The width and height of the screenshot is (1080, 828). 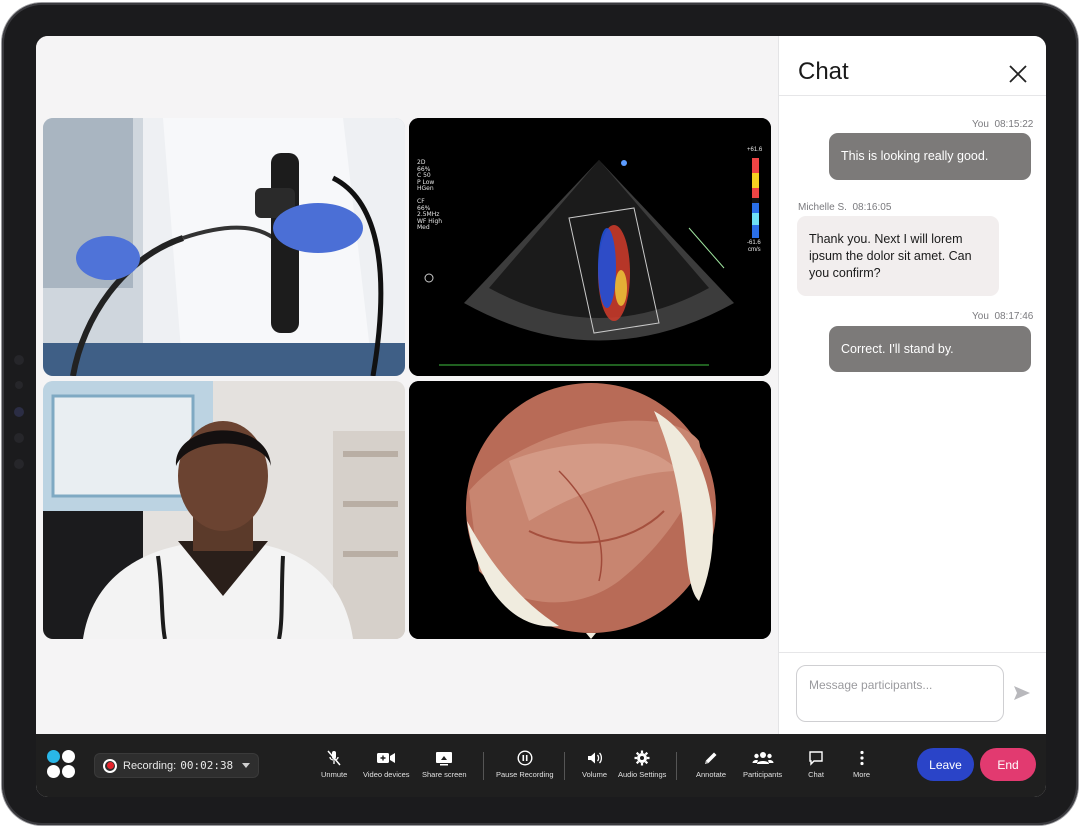 What do you see at coordinates (823, 71) in the screenshot?
I see `chat-title: Chat` at bounding box center [823, 71].